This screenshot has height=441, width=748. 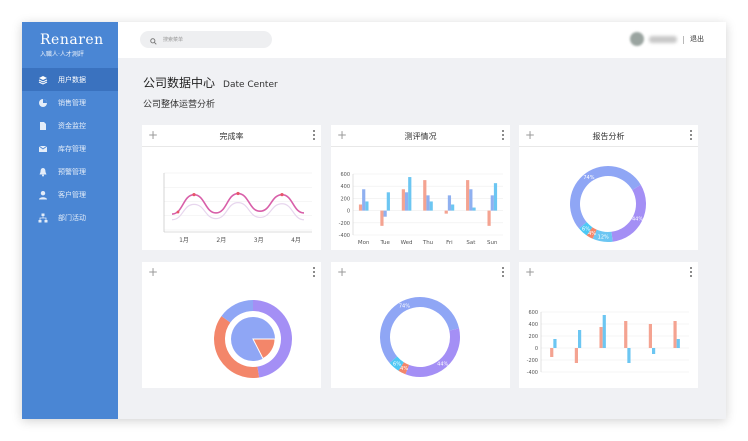 I want to click on slice-label: 44%, so click(x=442, y=365).